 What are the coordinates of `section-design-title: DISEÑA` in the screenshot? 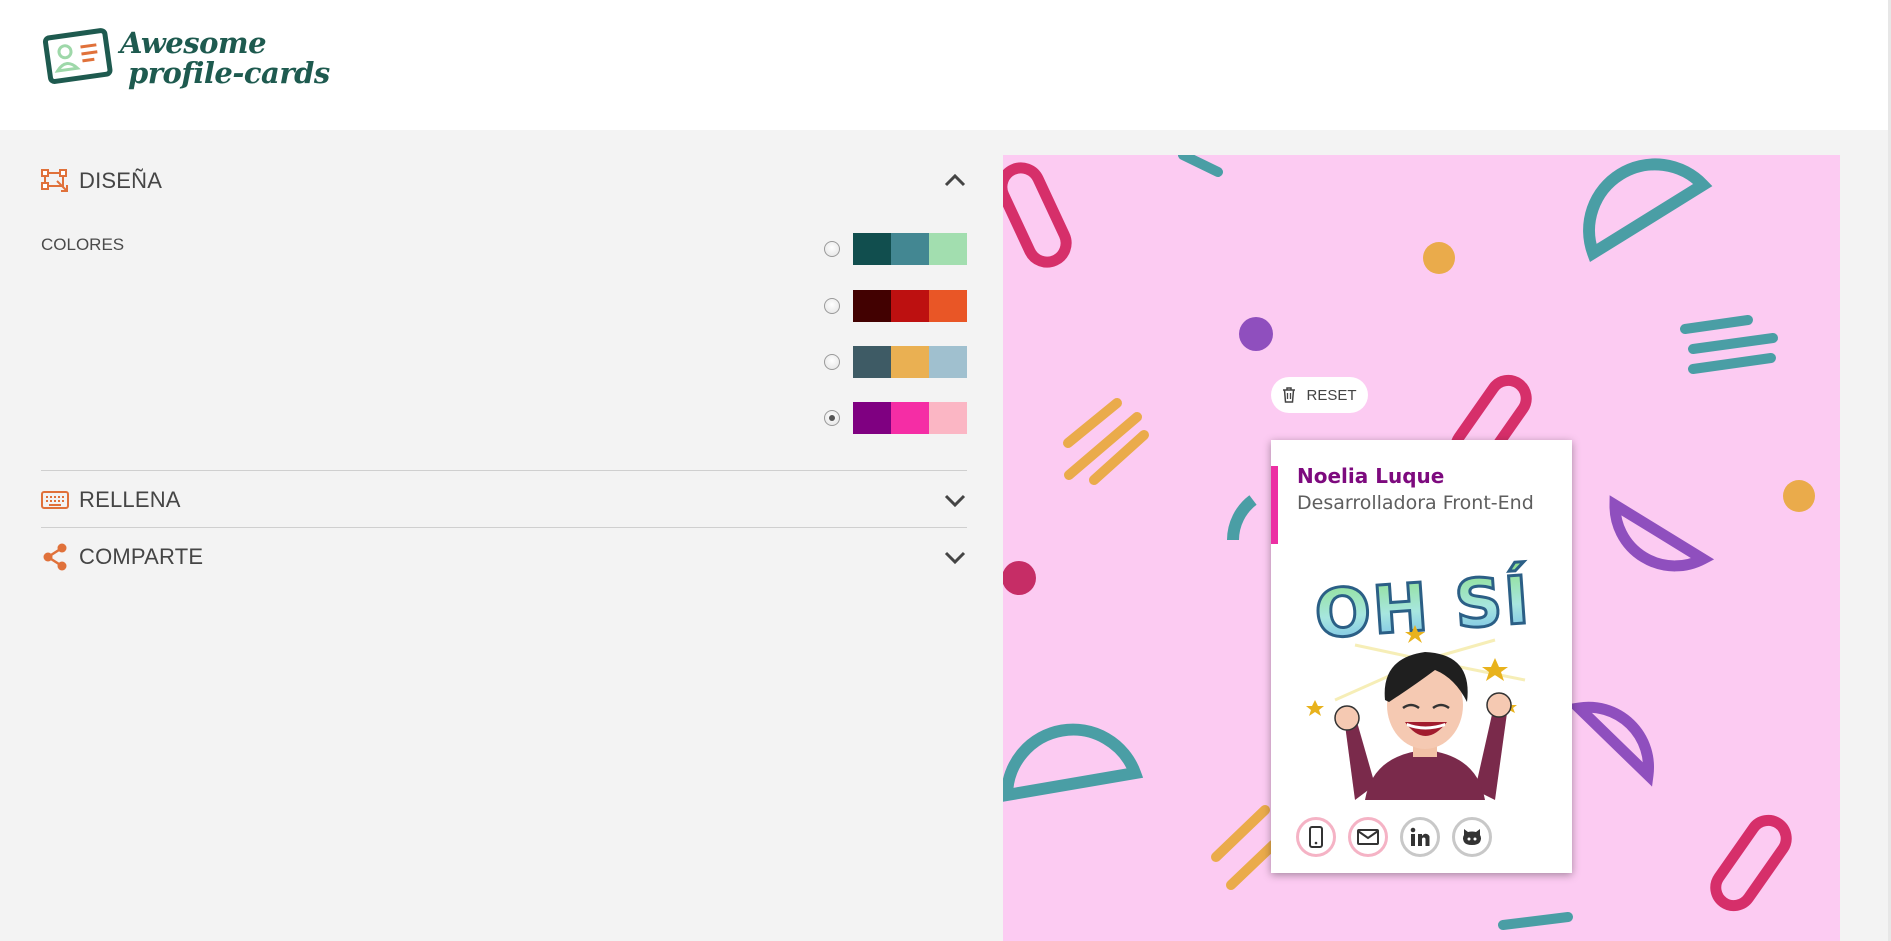 It's located at (121, 180).